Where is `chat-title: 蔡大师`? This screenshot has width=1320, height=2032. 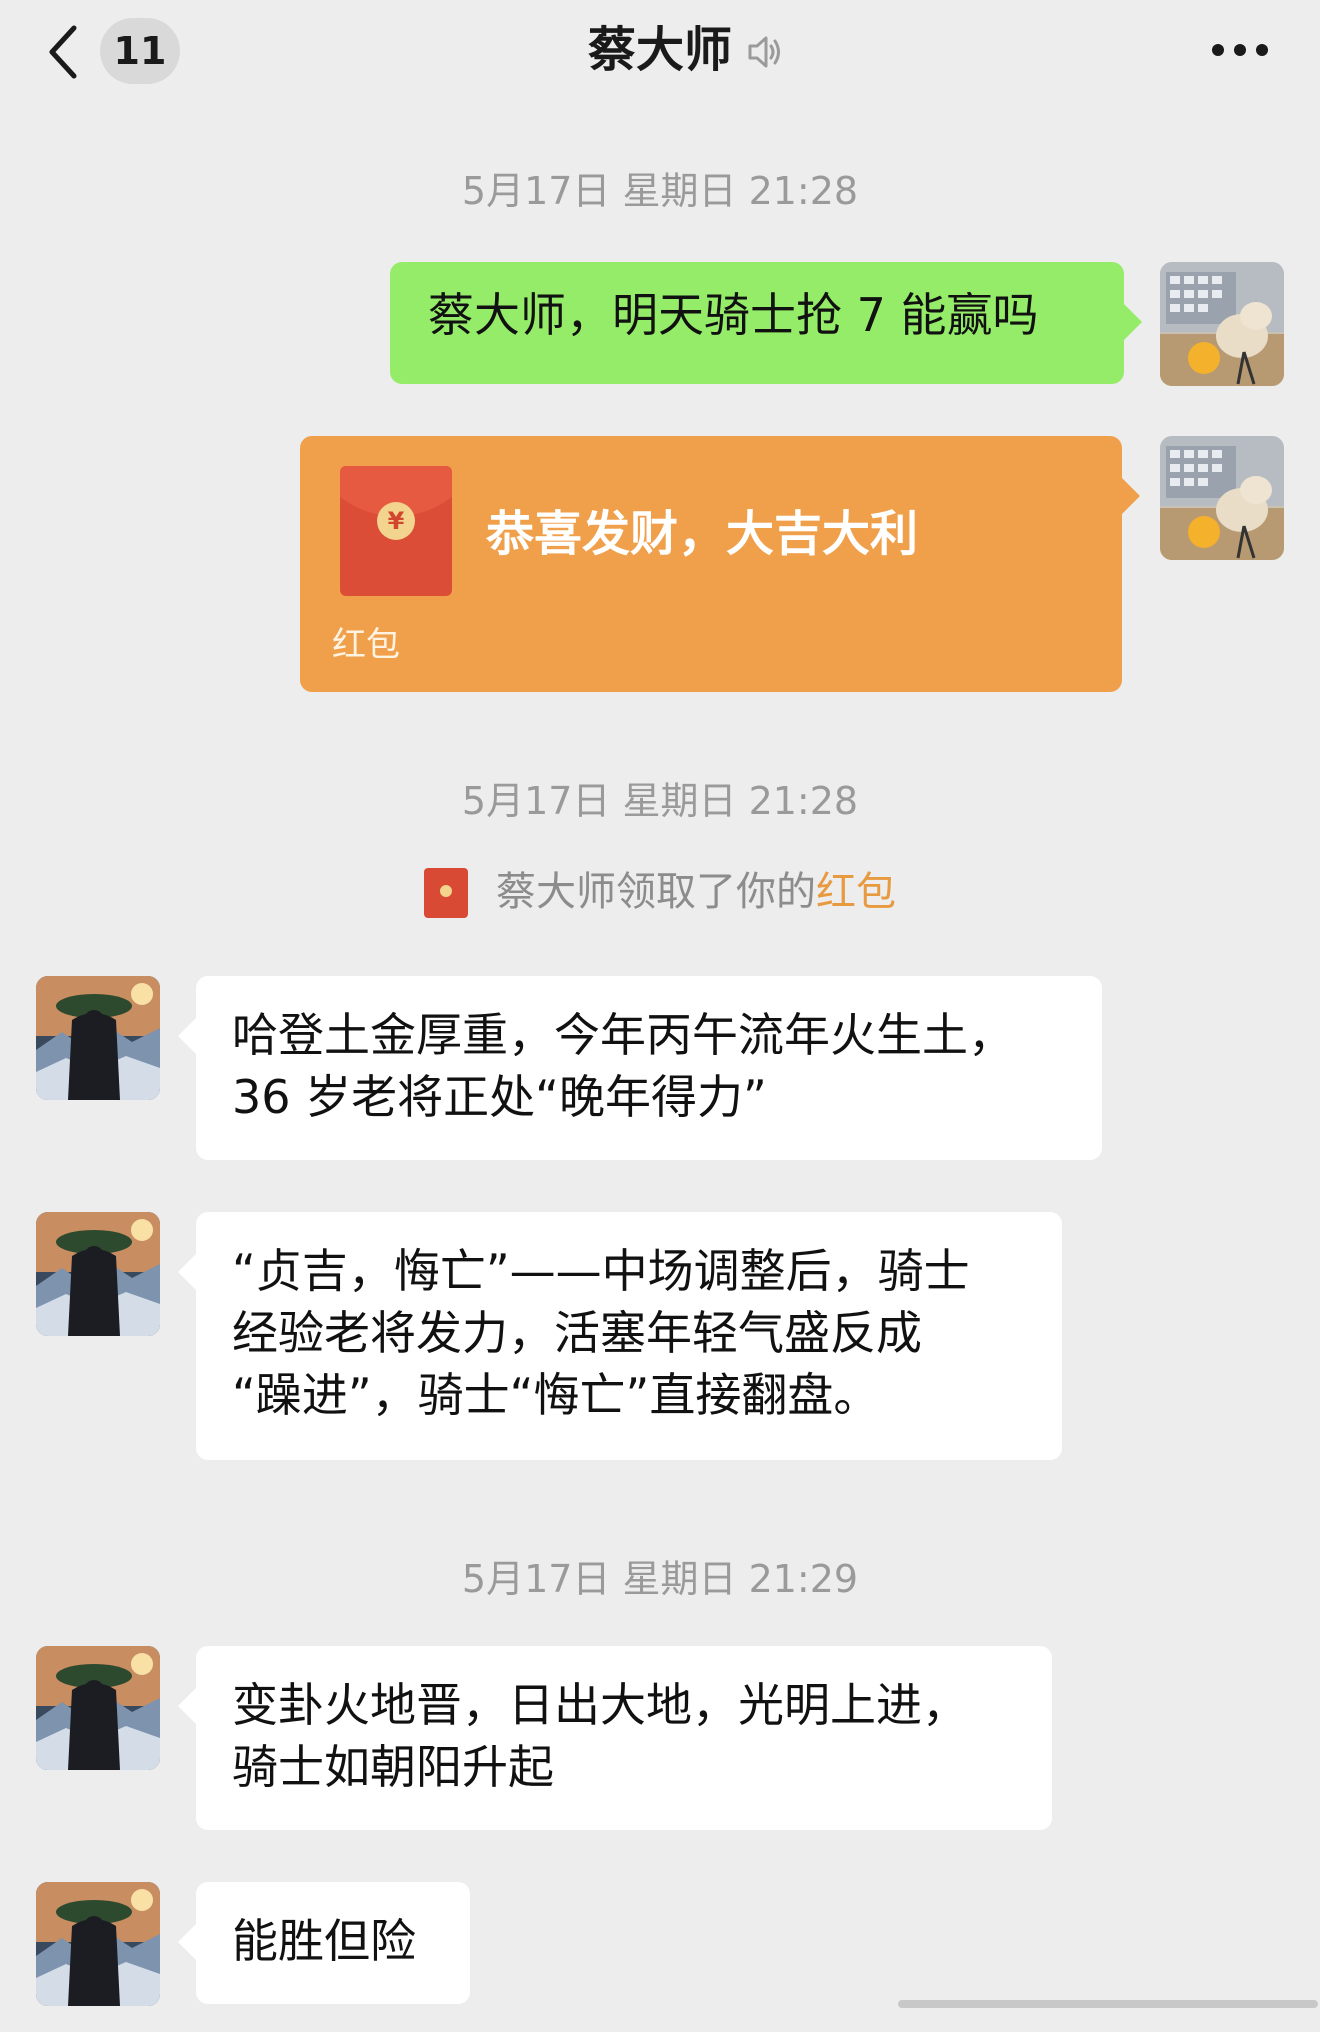
chat-title: 蔡大师 is located at coordinates (659, 50).